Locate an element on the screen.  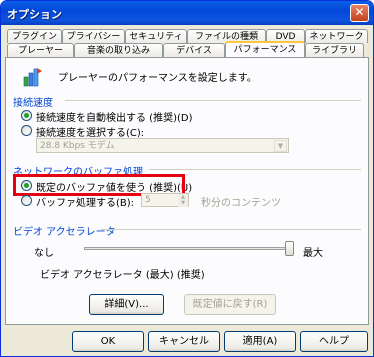
panel-description: プレーヤーのパフォーマンスを設定します。 is located at coordinates (157, 78).